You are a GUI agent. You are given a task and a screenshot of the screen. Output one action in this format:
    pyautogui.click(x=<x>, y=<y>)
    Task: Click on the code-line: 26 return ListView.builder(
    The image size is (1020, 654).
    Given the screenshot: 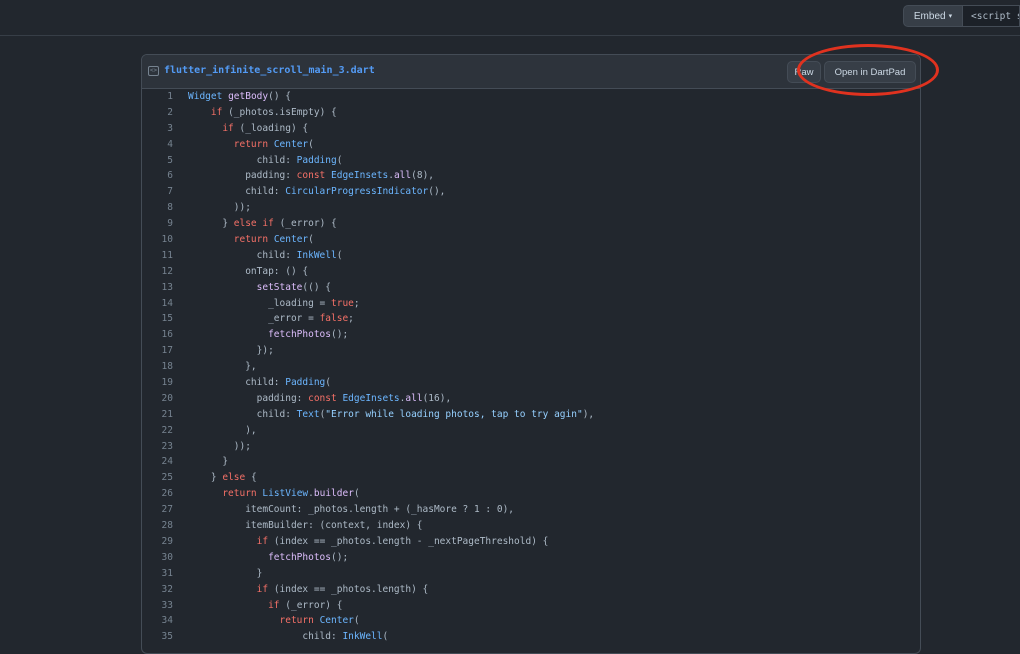 What is the action you would take?
    pyautogui.click(x=531, y=494)
    